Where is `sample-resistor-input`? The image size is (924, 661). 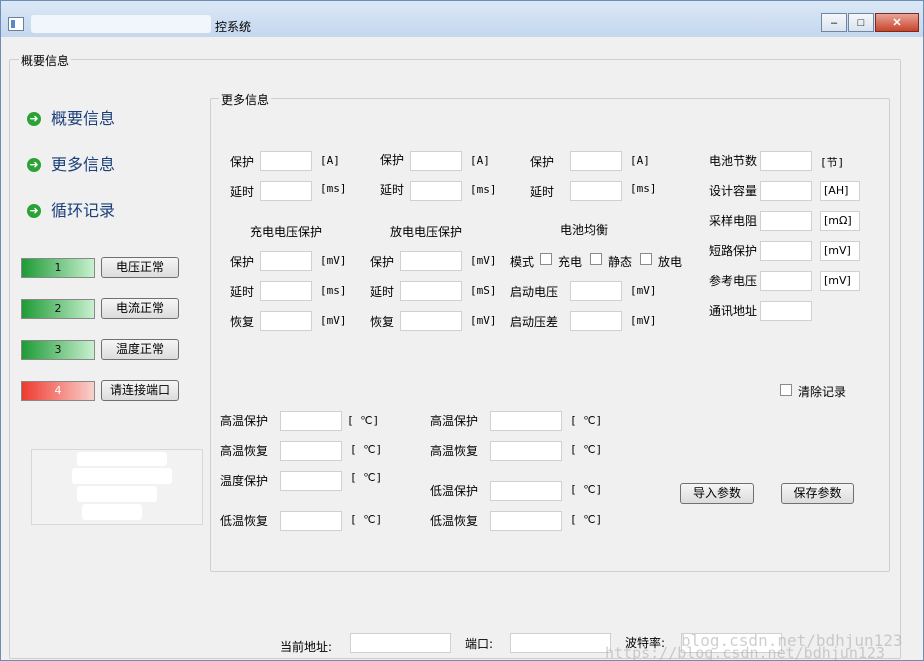
sample-resistor-input is located at coordinates (786, 221).